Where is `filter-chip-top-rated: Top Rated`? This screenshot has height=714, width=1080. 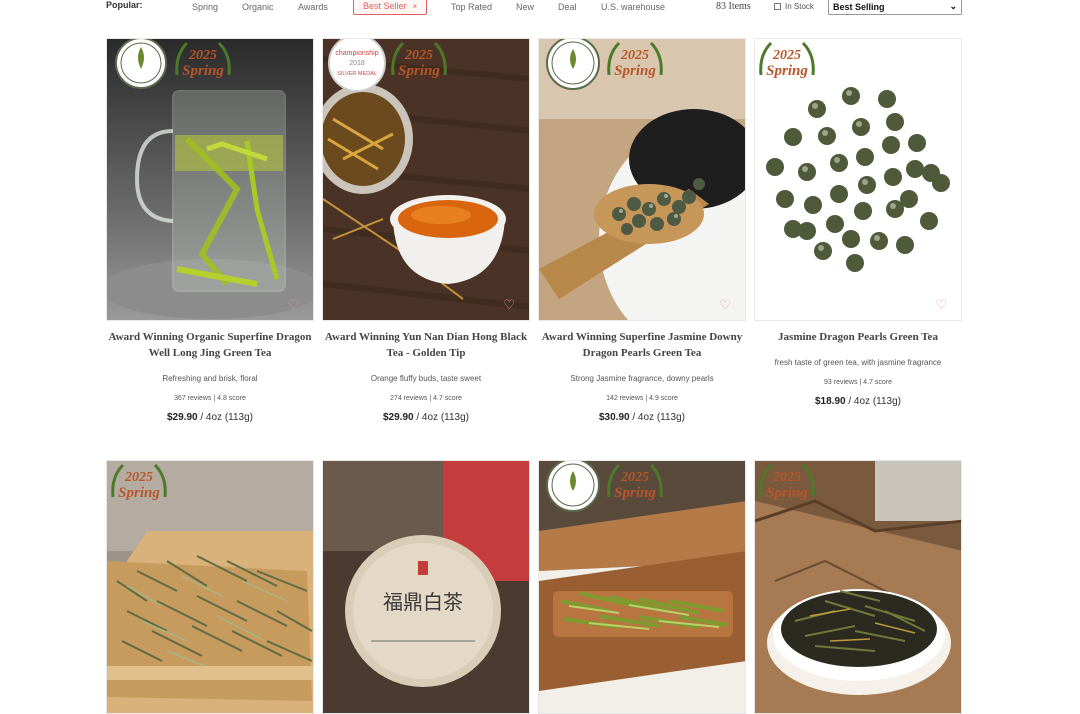
filter-chip-top-rated: Top Rated is located at coordinates (471, 7).